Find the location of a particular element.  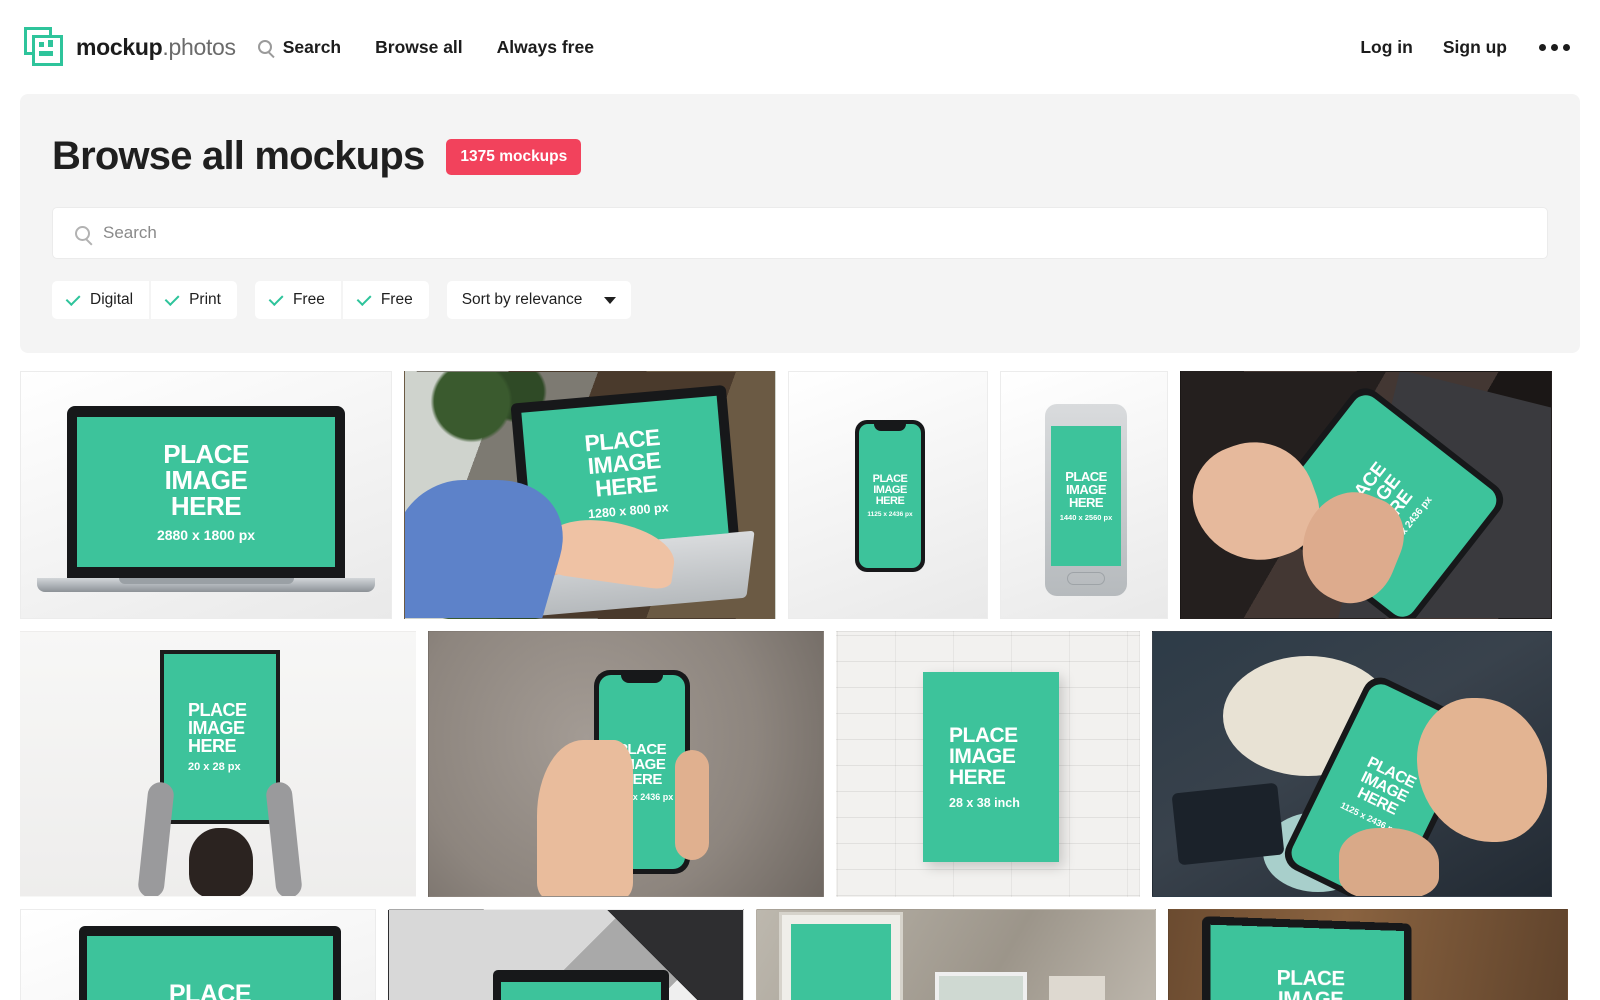

mockup-tile-poster-brick-wall: PLACE IMAGE HERE 28 x 38 inch is located at coordinates (988, 764).